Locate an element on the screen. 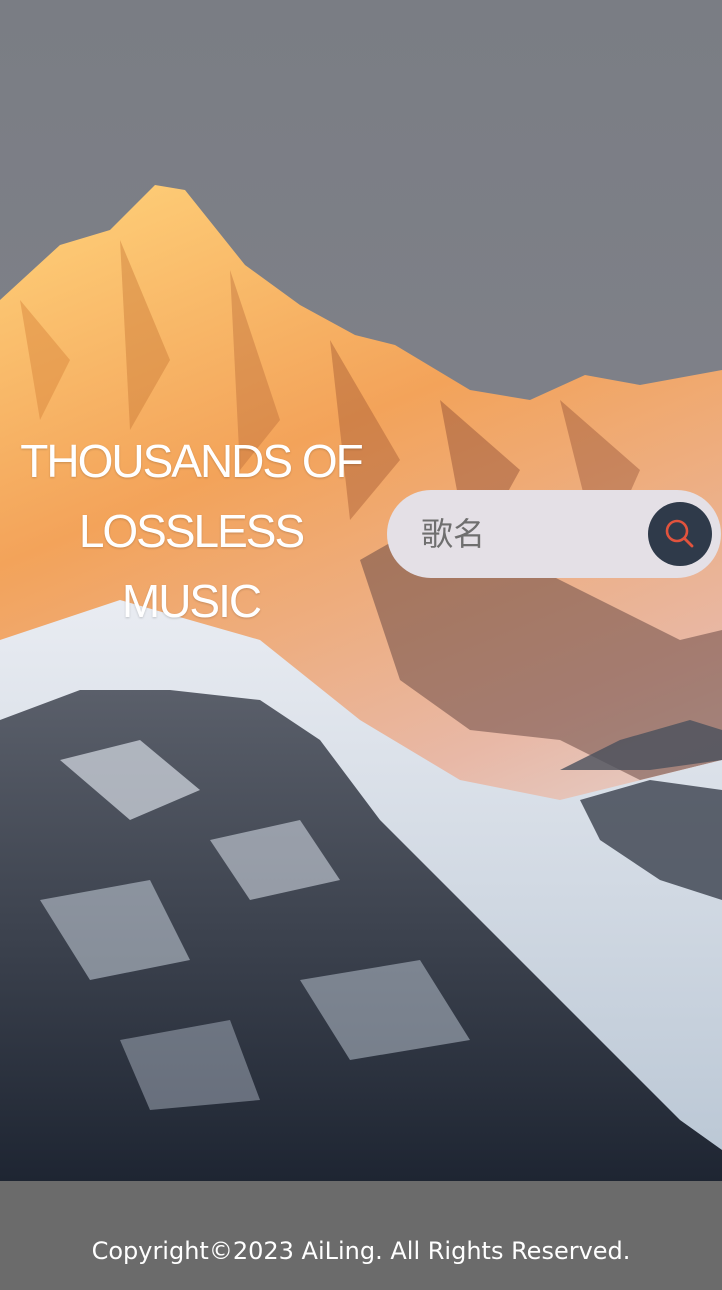 Image resolution: width=722 pixels, height=1290 pixels. search-icon is located at coordinates (679, 533).